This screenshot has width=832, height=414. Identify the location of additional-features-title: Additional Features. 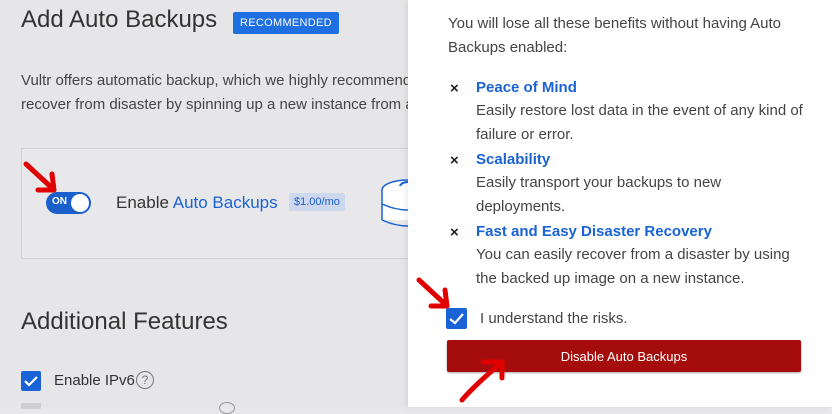
(124, 321).